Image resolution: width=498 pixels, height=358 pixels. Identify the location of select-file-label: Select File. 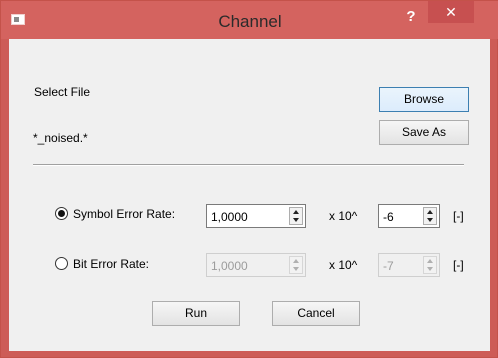
(62, 92).